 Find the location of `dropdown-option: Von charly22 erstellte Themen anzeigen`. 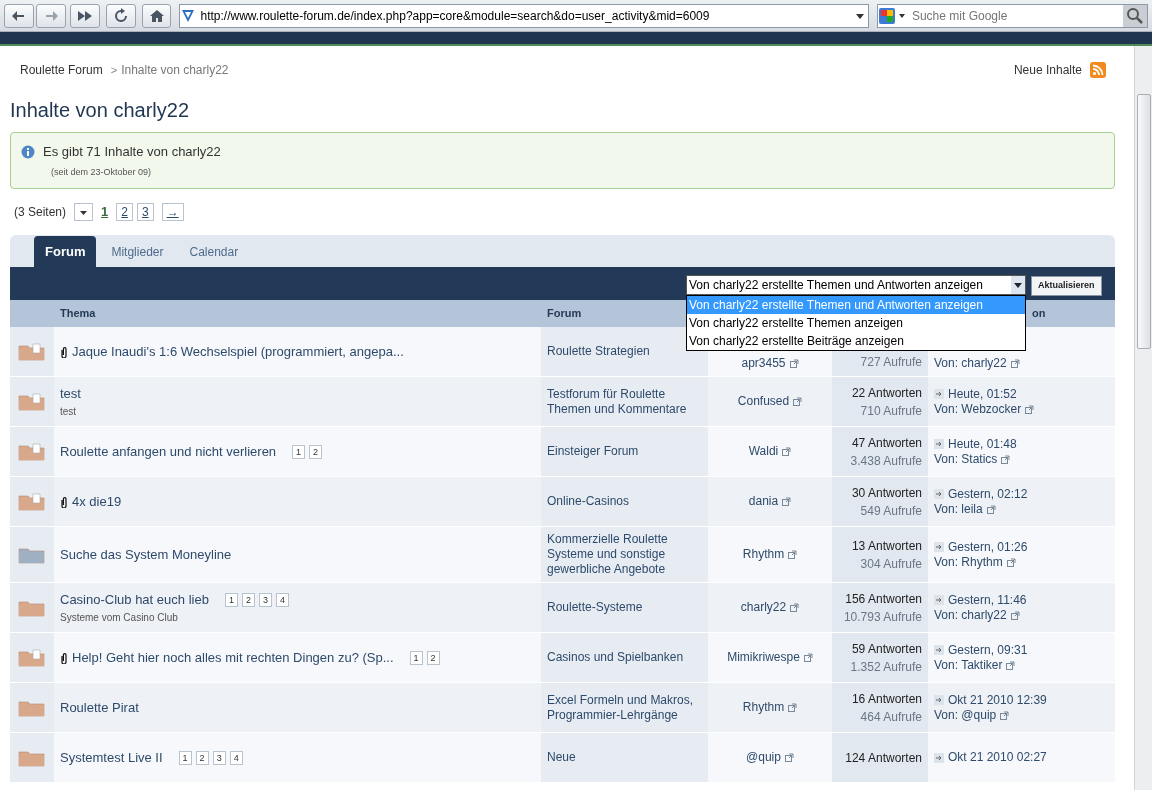

dropdown-option: Von charly22 erstellte Themen anzeigen is located at coordinates (856, 323).